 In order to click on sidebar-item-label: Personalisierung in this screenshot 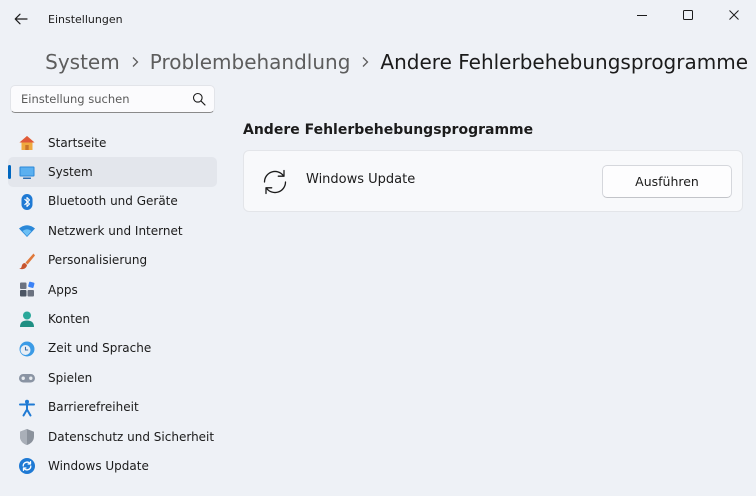, I will do `click(98, 260)`.